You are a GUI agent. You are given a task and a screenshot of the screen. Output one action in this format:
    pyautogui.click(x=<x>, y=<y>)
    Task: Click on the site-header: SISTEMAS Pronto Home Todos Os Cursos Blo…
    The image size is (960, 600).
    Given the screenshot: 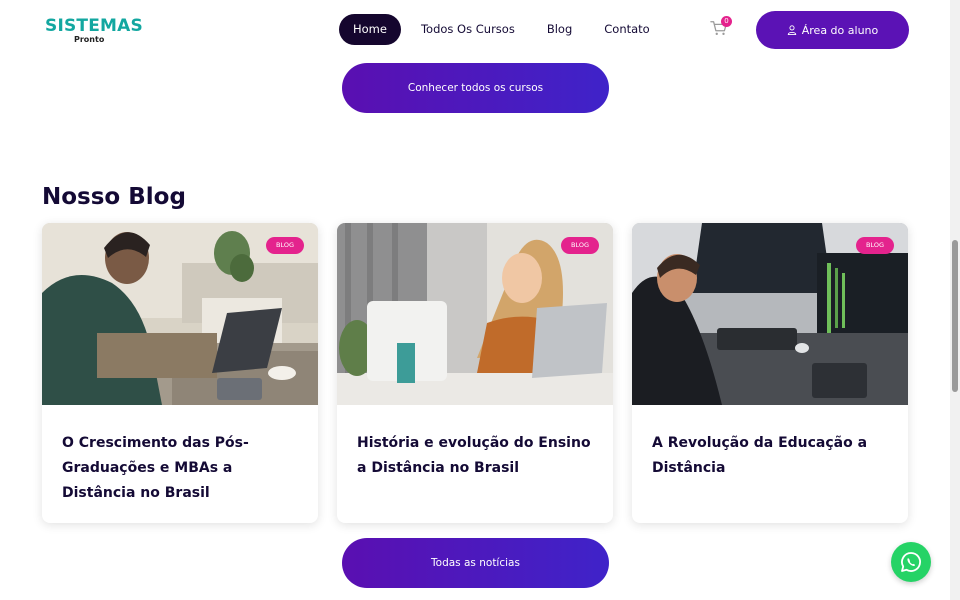 What is the action you would take?
    pyautogui.click(x=475, y=30)
    